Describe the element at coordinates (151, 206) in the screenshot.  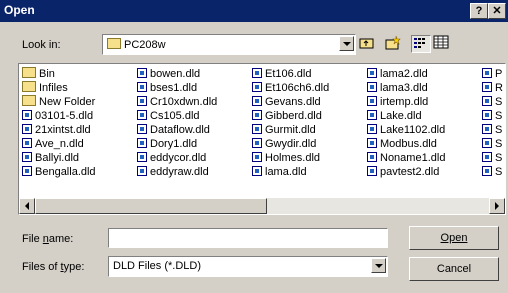
I see `scrollbar-thumb` at that location.